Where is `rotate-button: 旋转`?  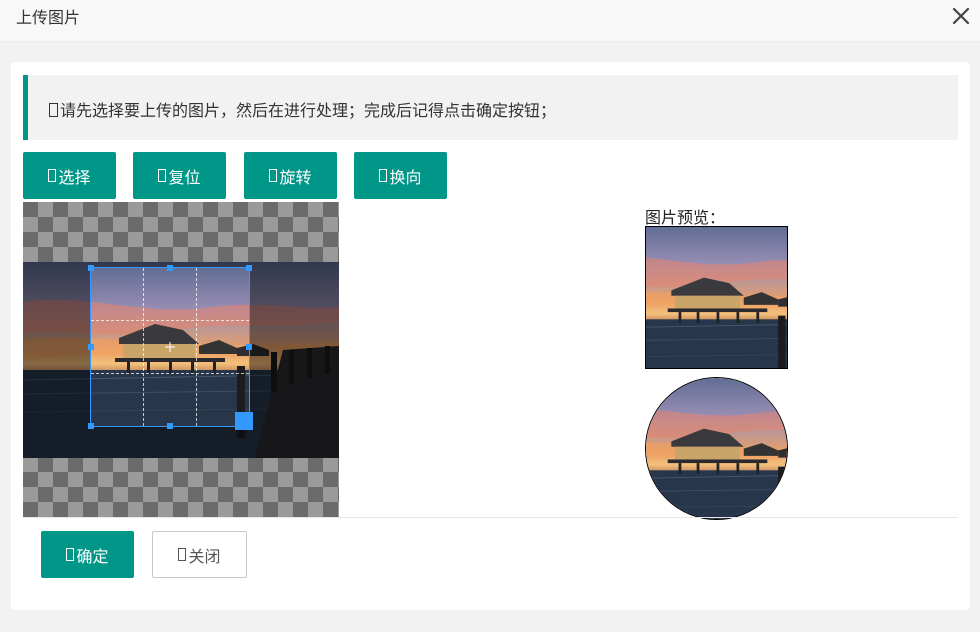
rotate-button: 旋转 is located at coordinates (290, 175).